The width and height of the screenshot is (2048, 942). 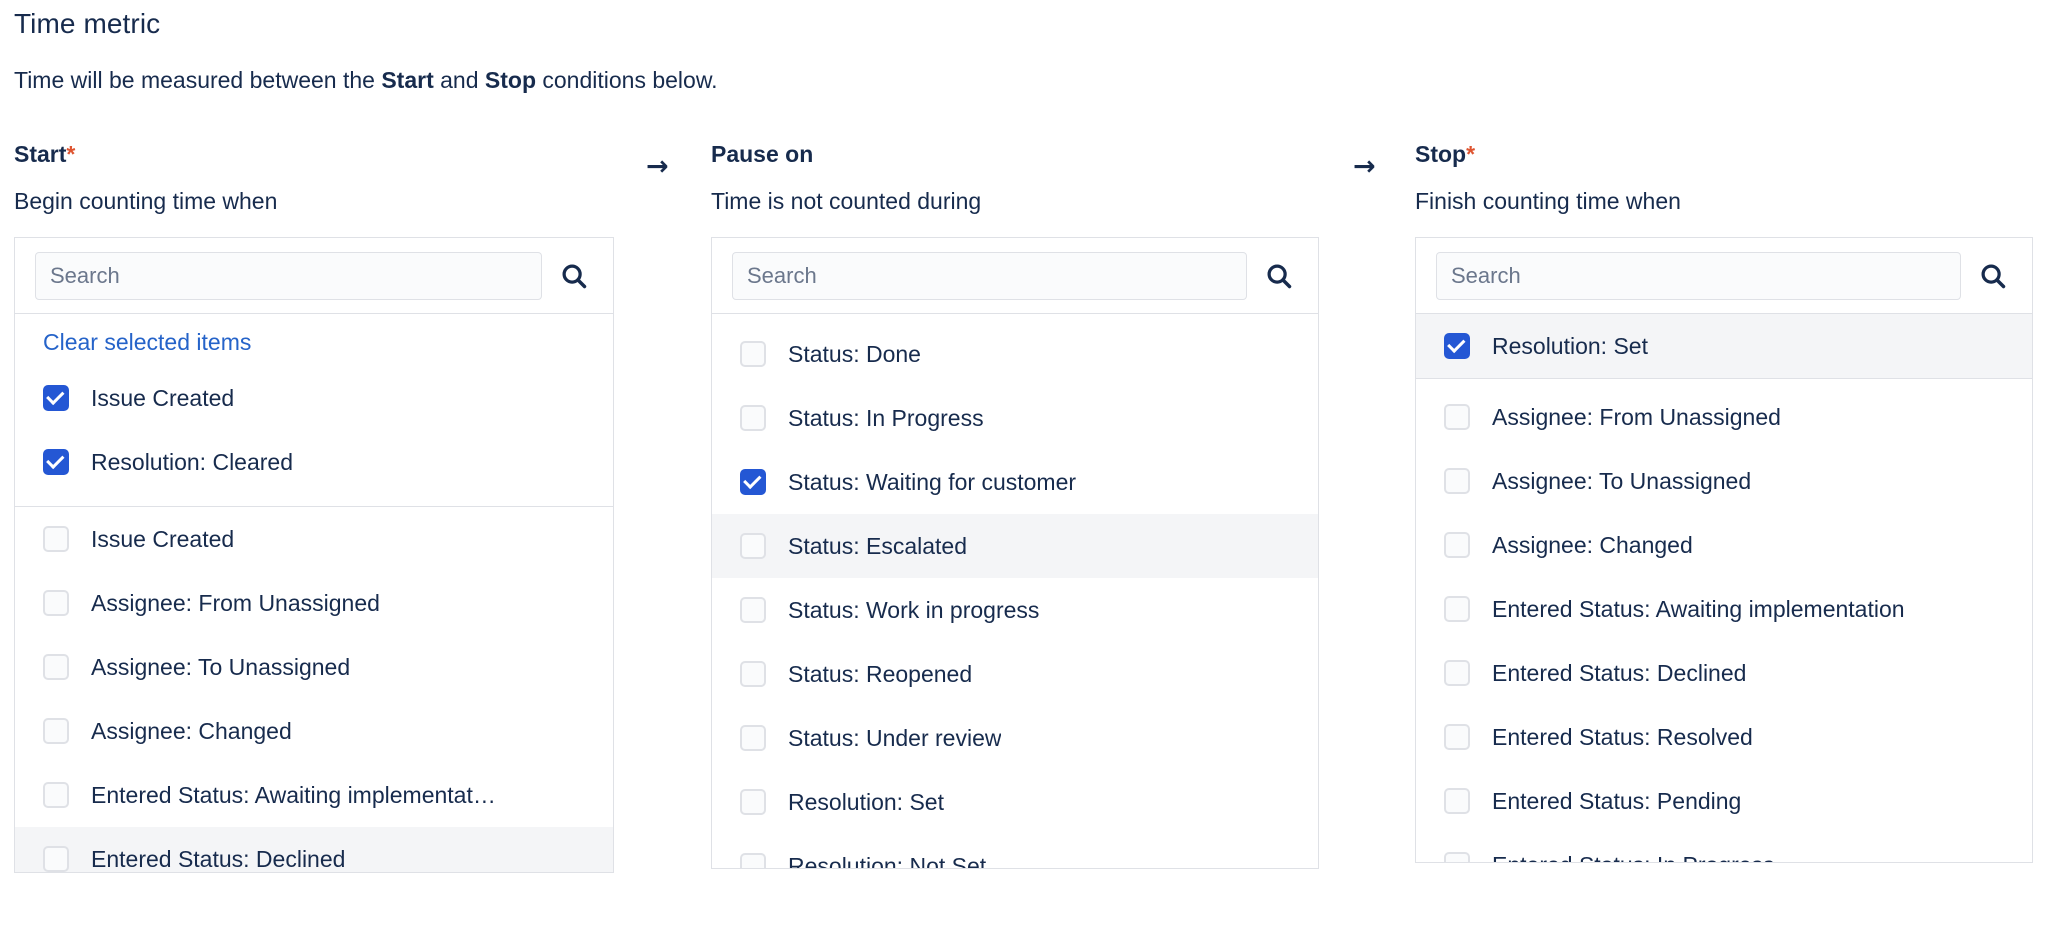 I want to click on page-title: Time metric, so click(x=87, y=23).